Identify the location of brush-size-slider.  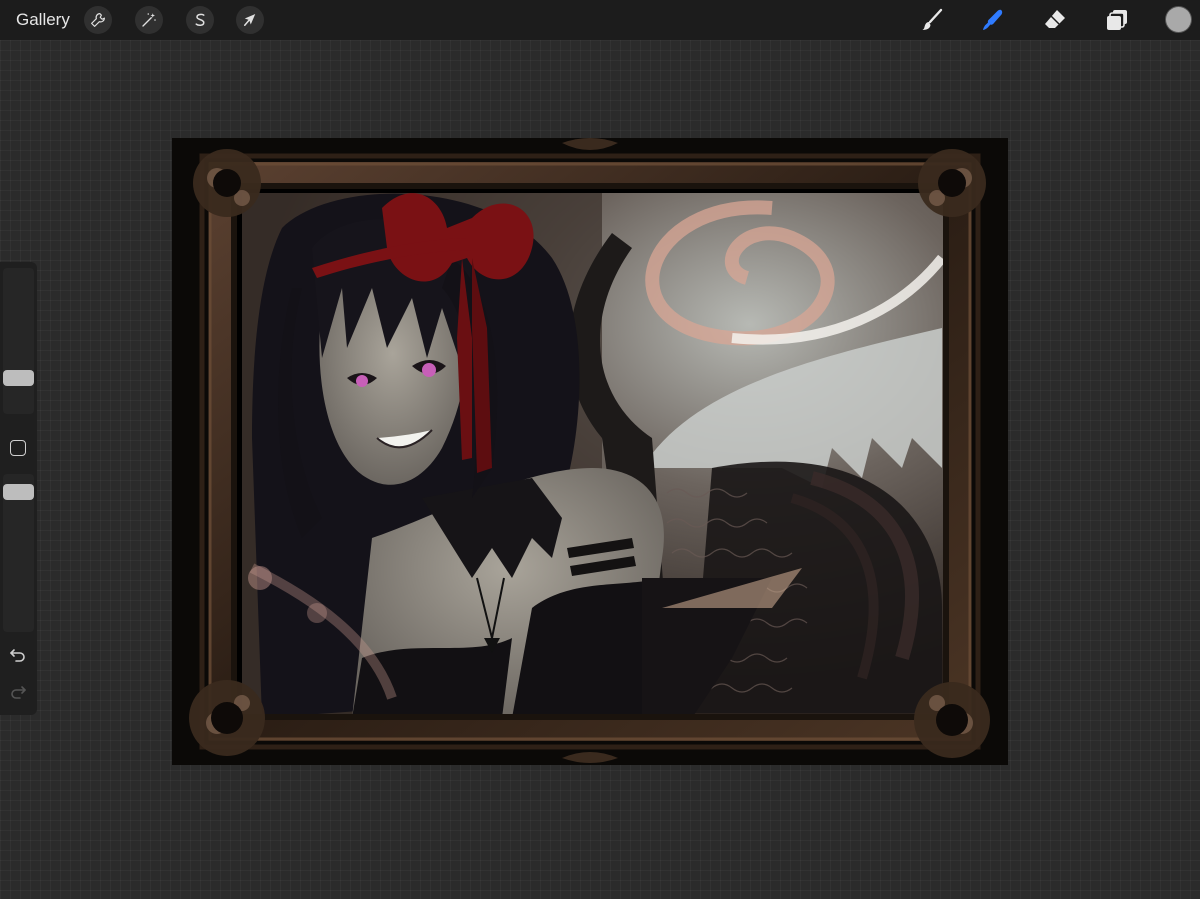
(18, 341).